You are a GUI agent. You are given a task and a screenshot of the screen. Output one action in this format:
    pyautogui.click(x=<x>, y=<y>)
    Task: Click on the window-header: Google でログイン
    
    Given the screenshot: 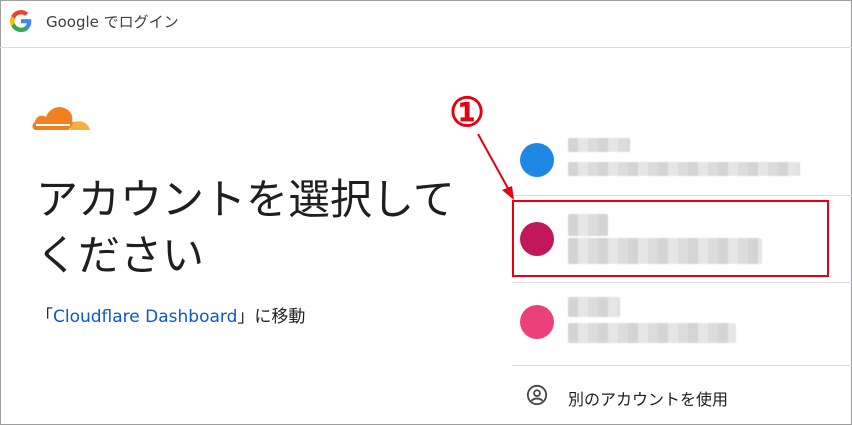 What is the action you would take?
    pyautogui.click(x=426, y=24)
    